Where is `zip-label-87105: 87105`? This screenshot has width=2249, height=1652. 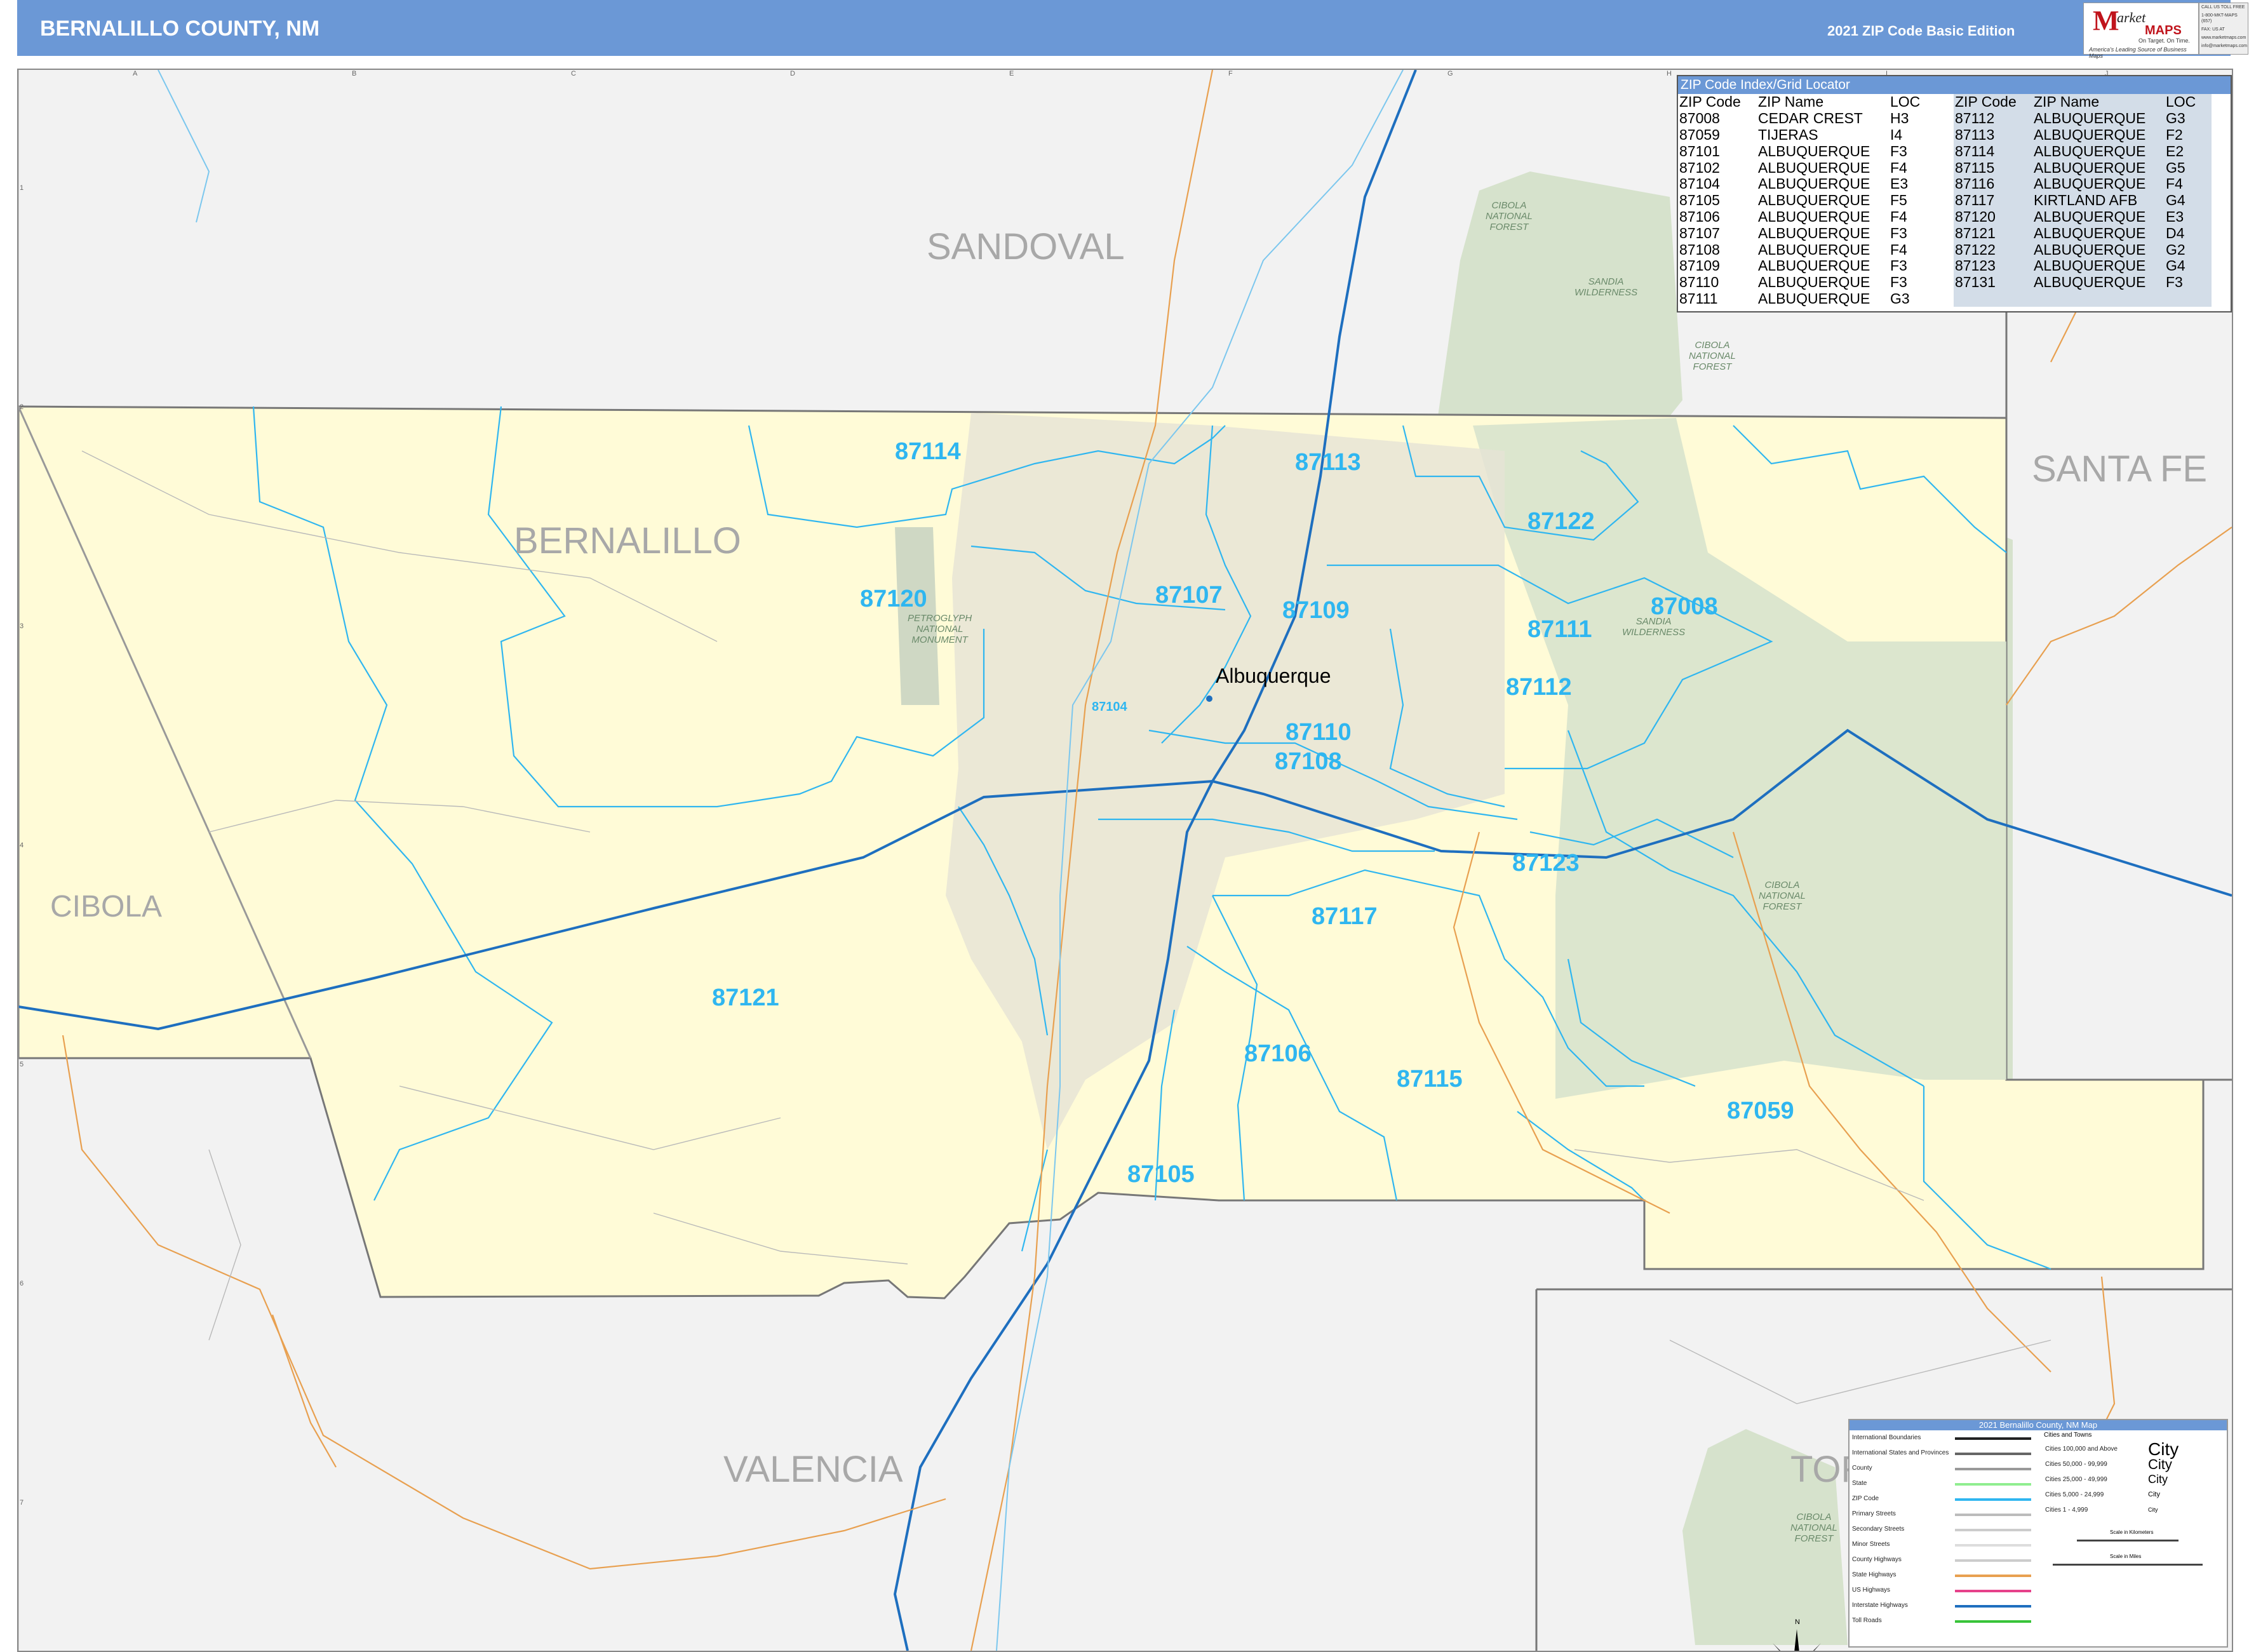
zip-label-87105: 87105 is located at coordinates (1161, 1175).